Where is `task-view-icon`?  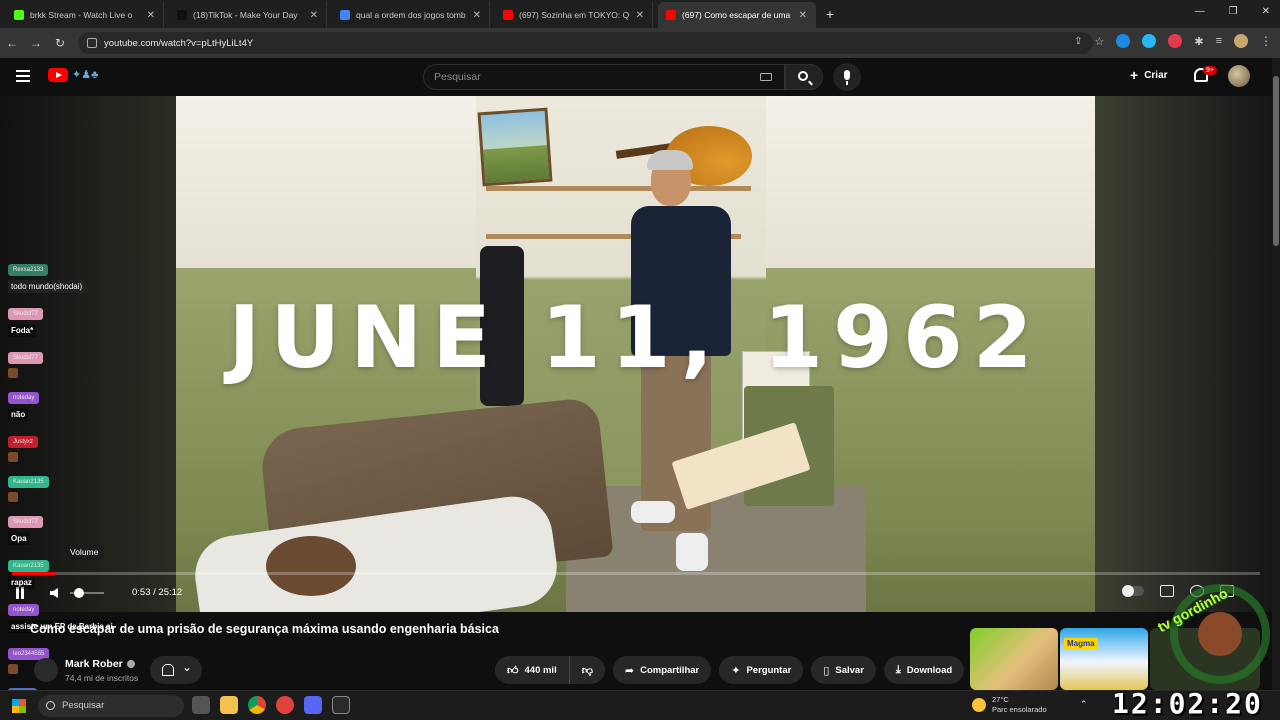 task-view-icon is located at coordinates (201, 705).